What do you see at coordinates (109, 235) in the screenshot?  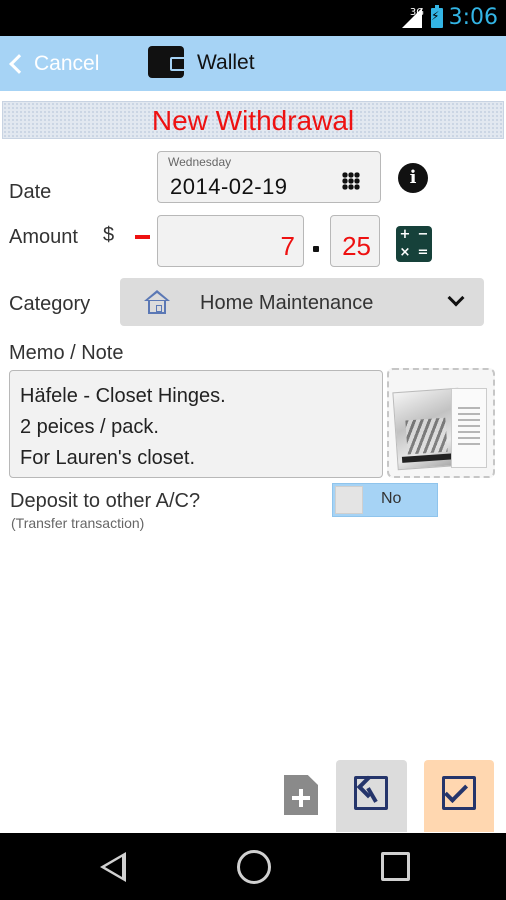 I see `currency-symbol: $` at bounding box center [109, 235].